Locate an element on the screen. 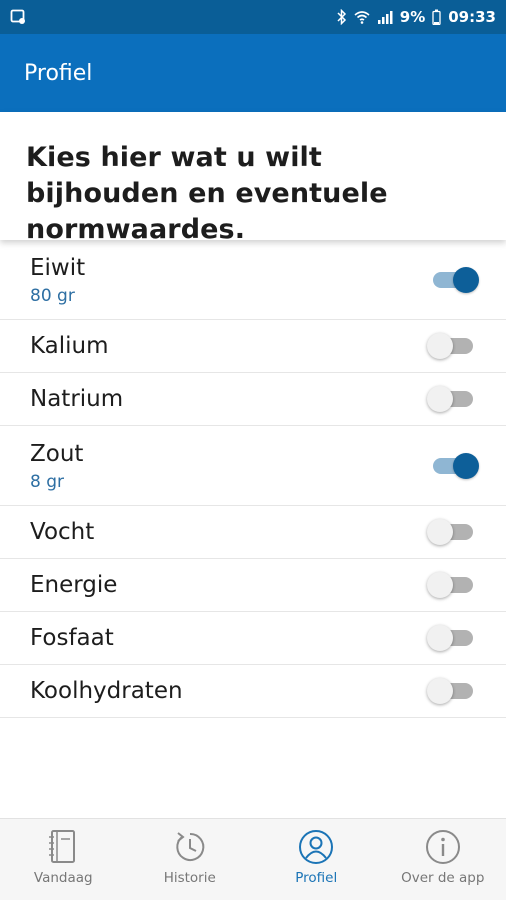 This screenshot has height=900, width=506. page-title: Profiel is located at coordinates (58, 73).